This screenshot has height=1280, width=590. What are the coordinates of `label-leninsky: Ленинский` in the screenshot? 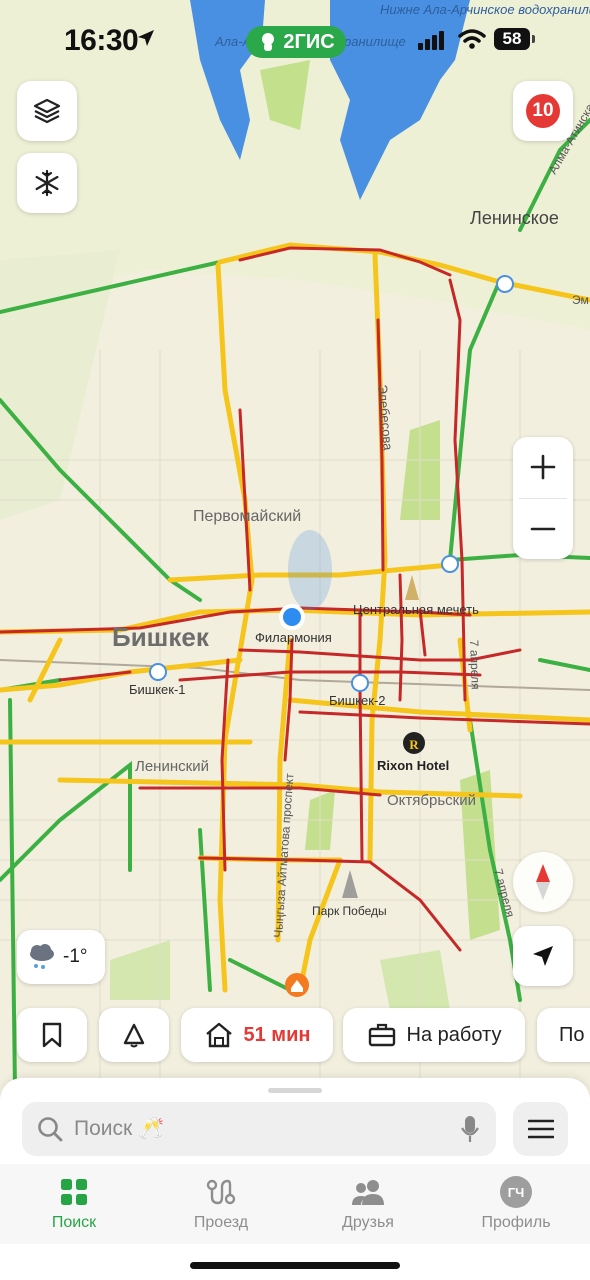 It's located at (172, 766).